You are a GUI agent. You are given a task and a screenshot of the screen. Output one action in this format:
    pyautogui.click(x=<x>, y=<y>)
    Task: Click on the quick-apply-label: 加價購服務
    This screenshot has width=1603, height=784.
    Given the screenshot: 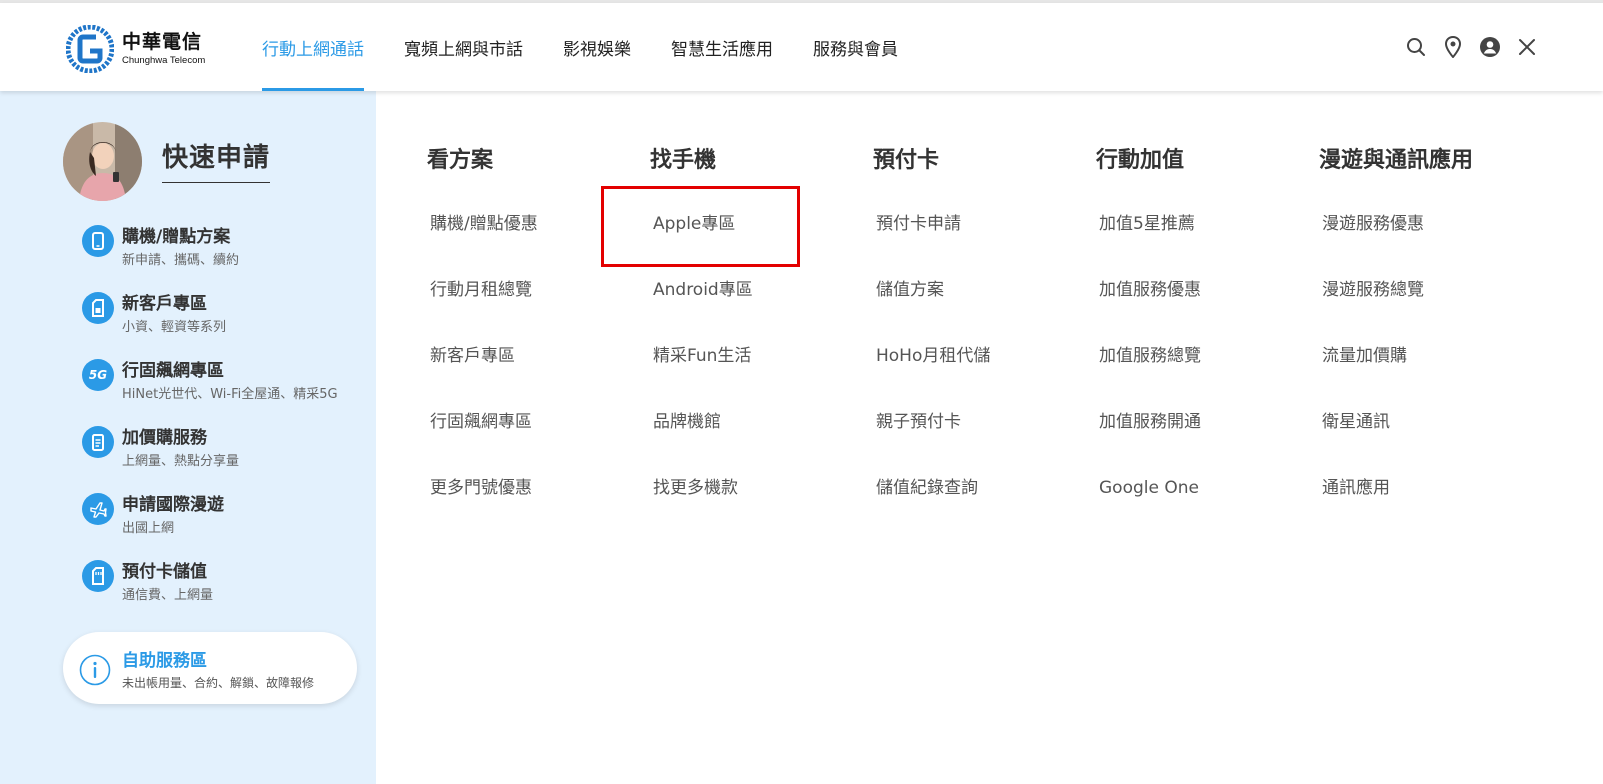 What is the action you would take?
    pyautogui.click(x=164, y=438)
    